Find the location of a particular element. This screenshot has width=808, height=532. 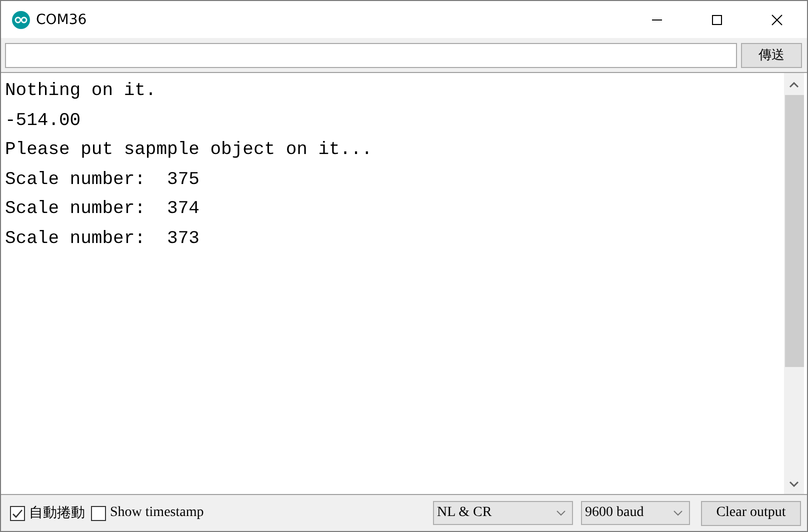

autoscroll-checkbox is located at coordinates (17, 513).